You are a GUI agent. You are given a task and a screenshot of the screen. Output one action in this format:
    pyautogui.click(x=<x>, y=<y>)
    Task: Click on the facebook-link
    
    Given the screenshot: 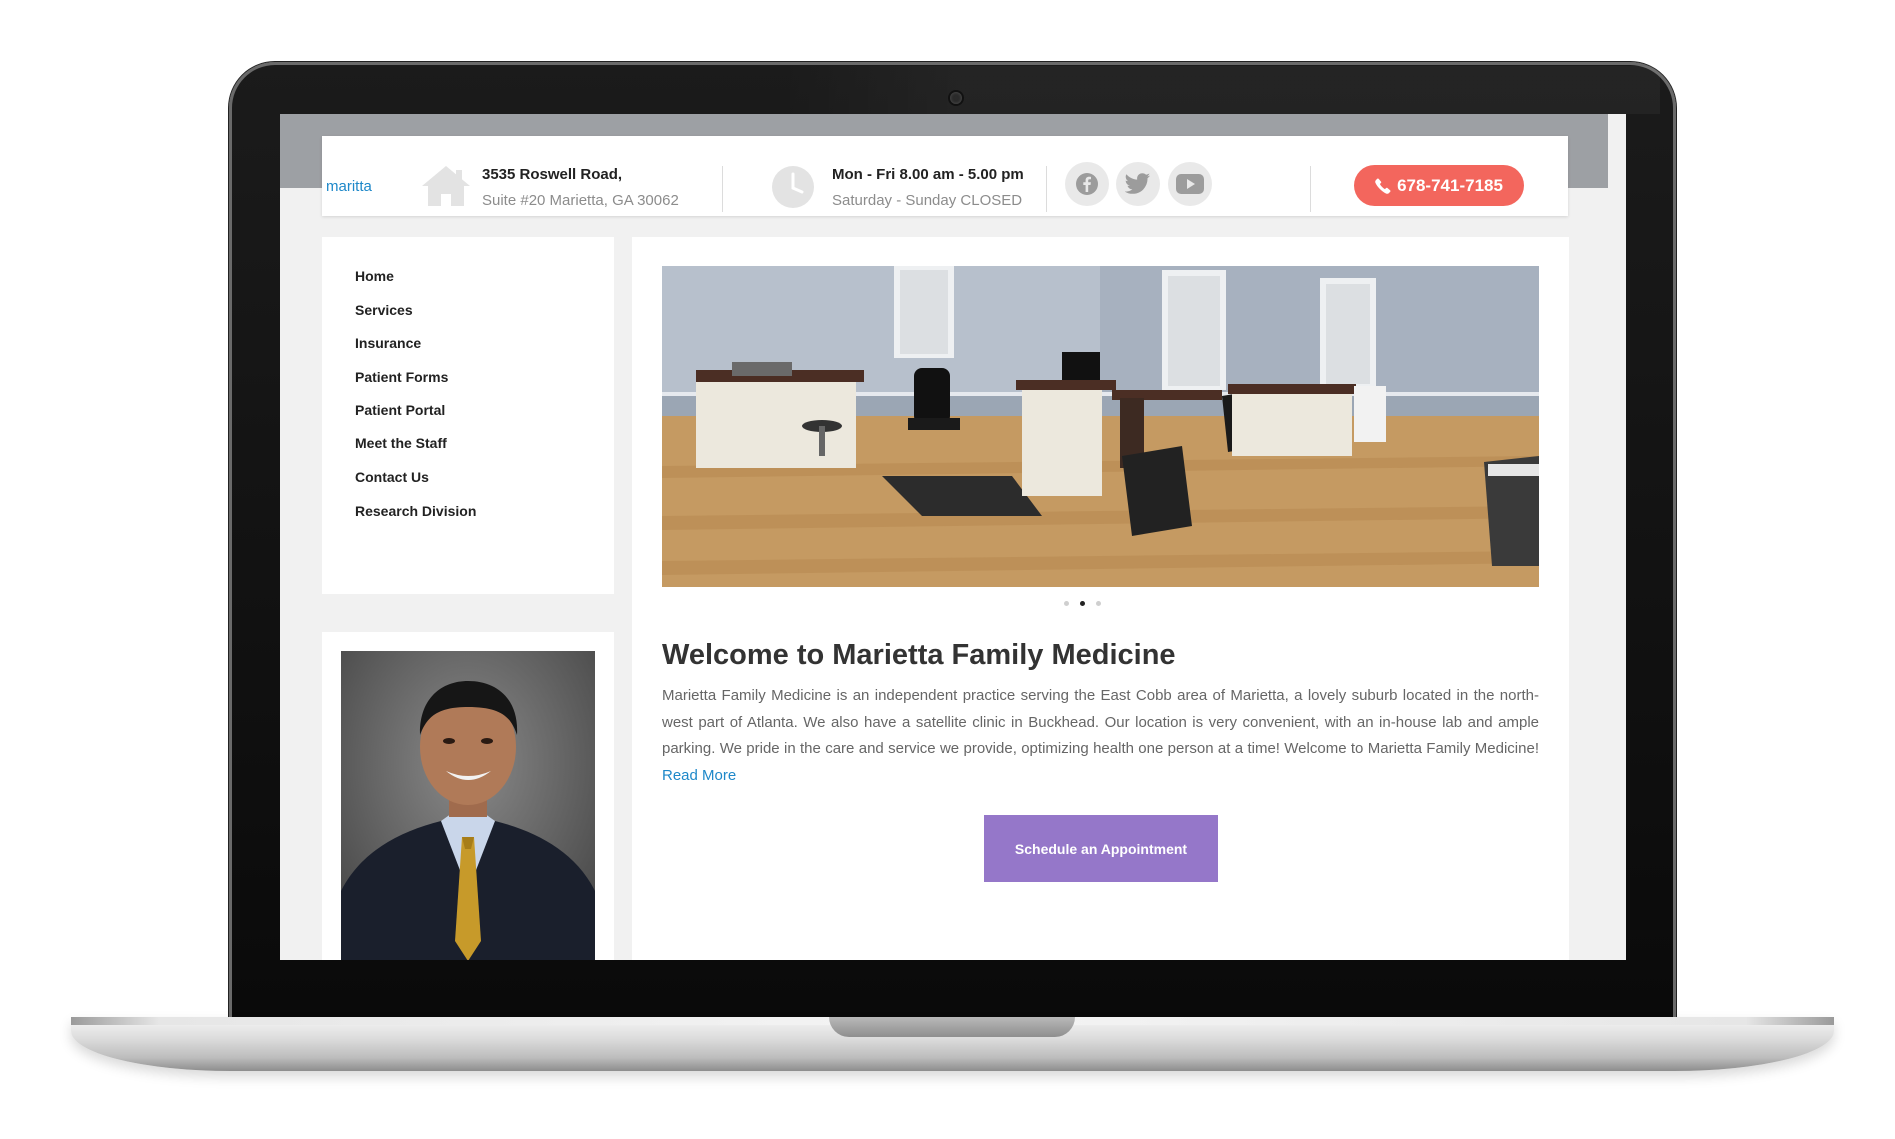 What is the action you would take?
    pyautogui.click(x=1087, y=184)
    